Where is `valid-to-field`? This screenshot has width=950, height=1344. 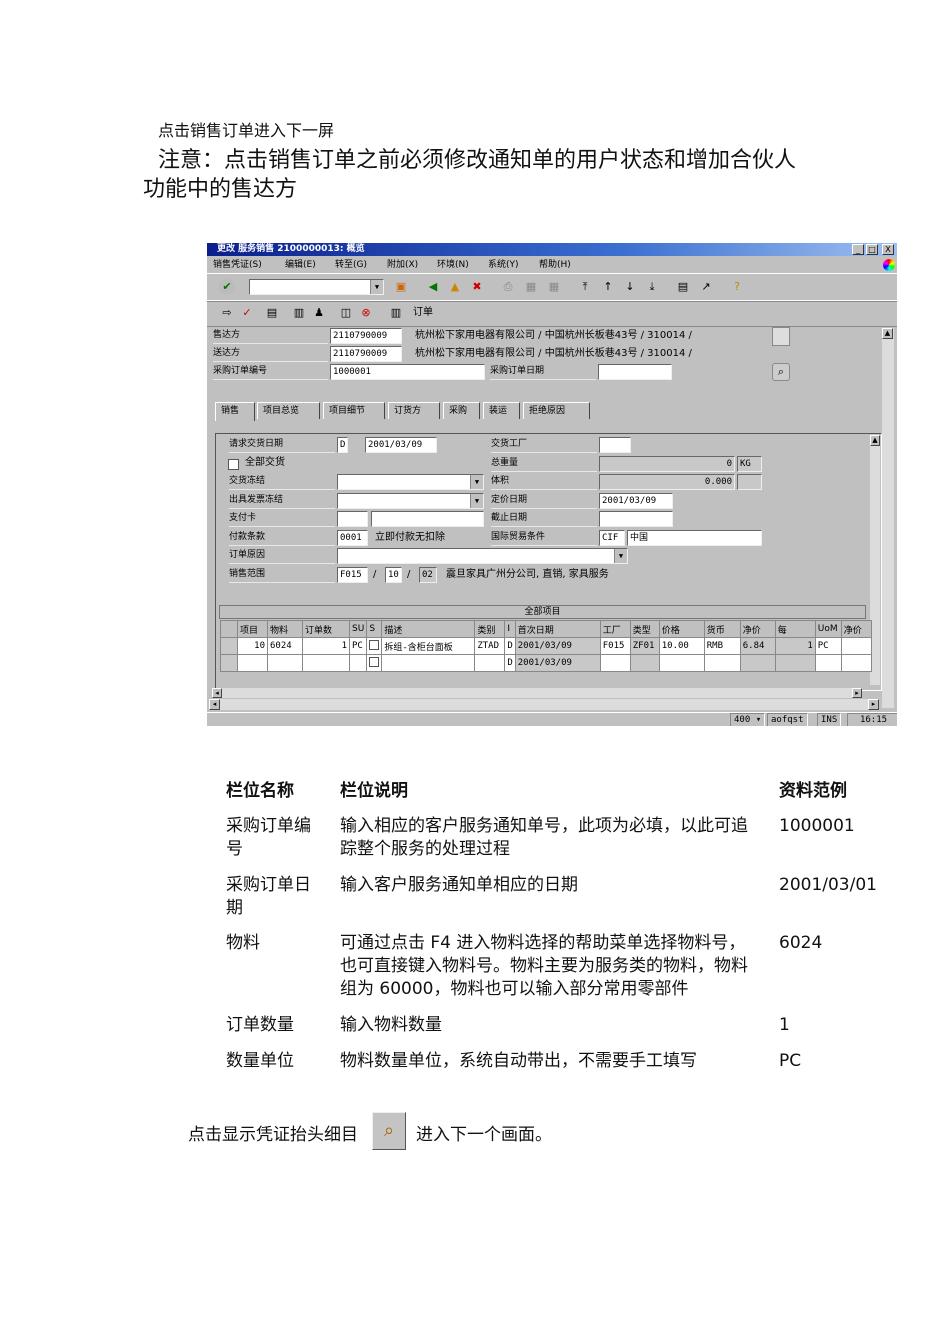 valid-to-field is located at coordinates (636, 519).